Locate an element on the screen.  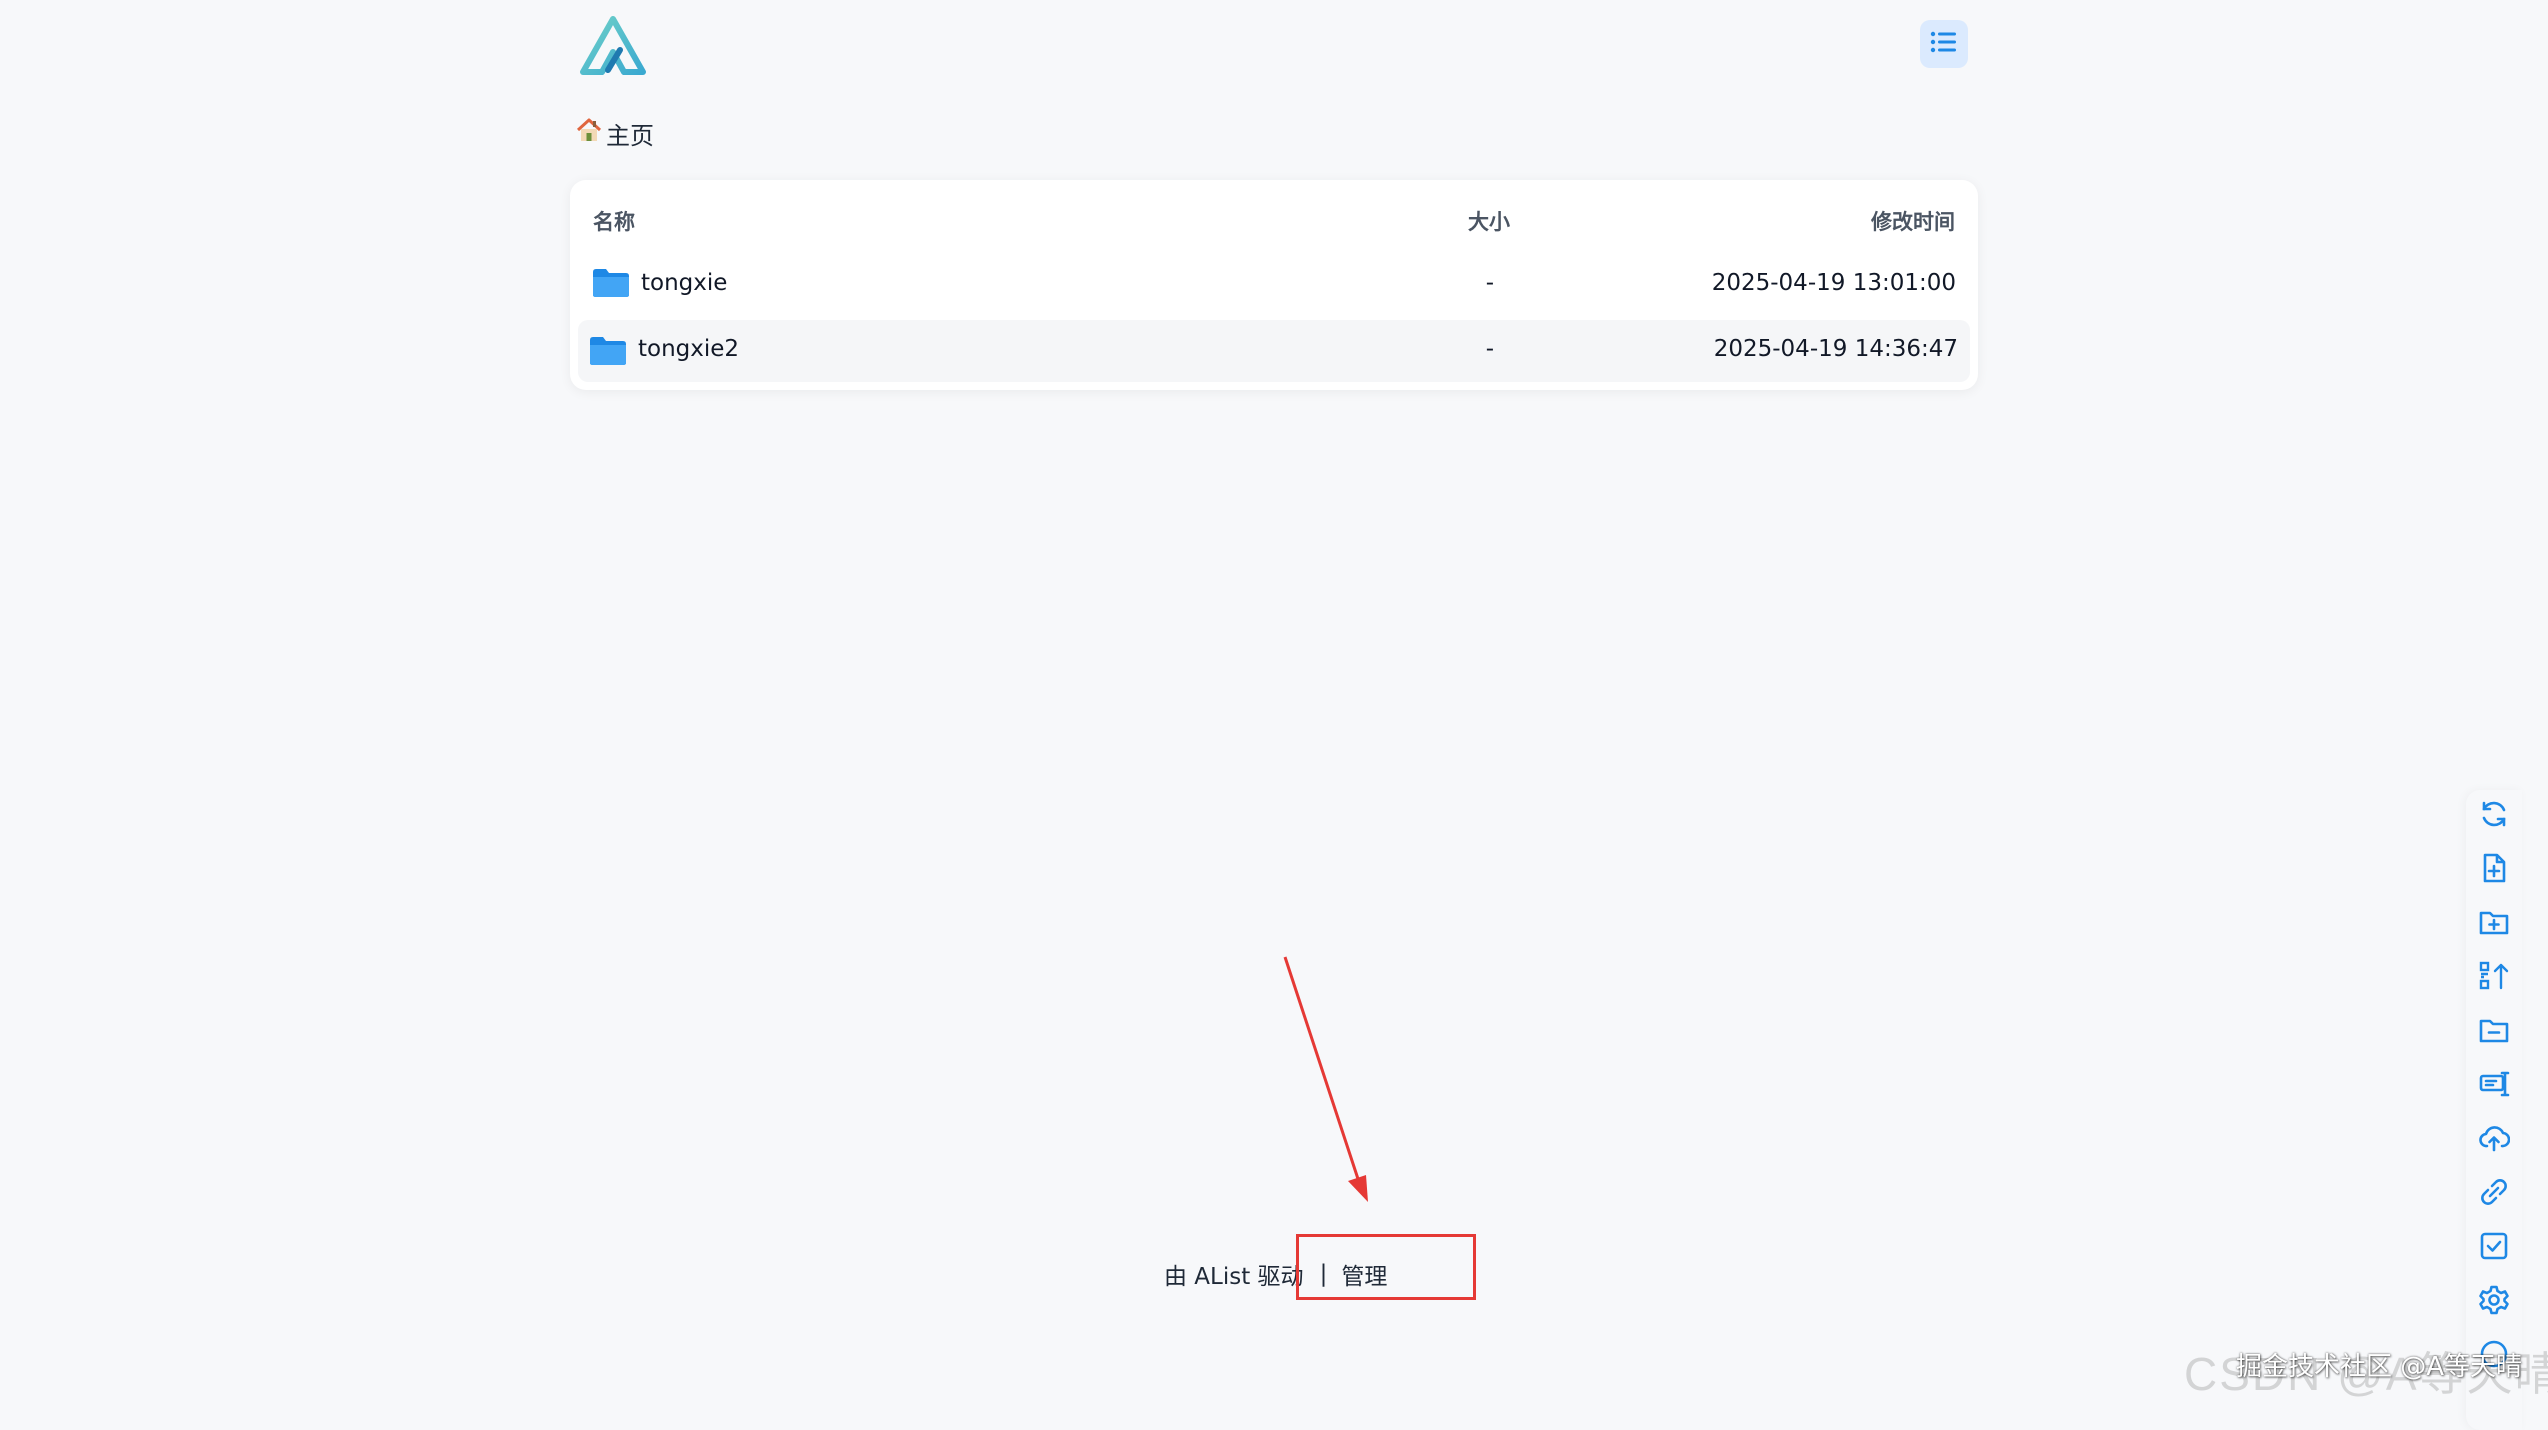
column-header-name: 名称 is located at coordinates (614, 221).